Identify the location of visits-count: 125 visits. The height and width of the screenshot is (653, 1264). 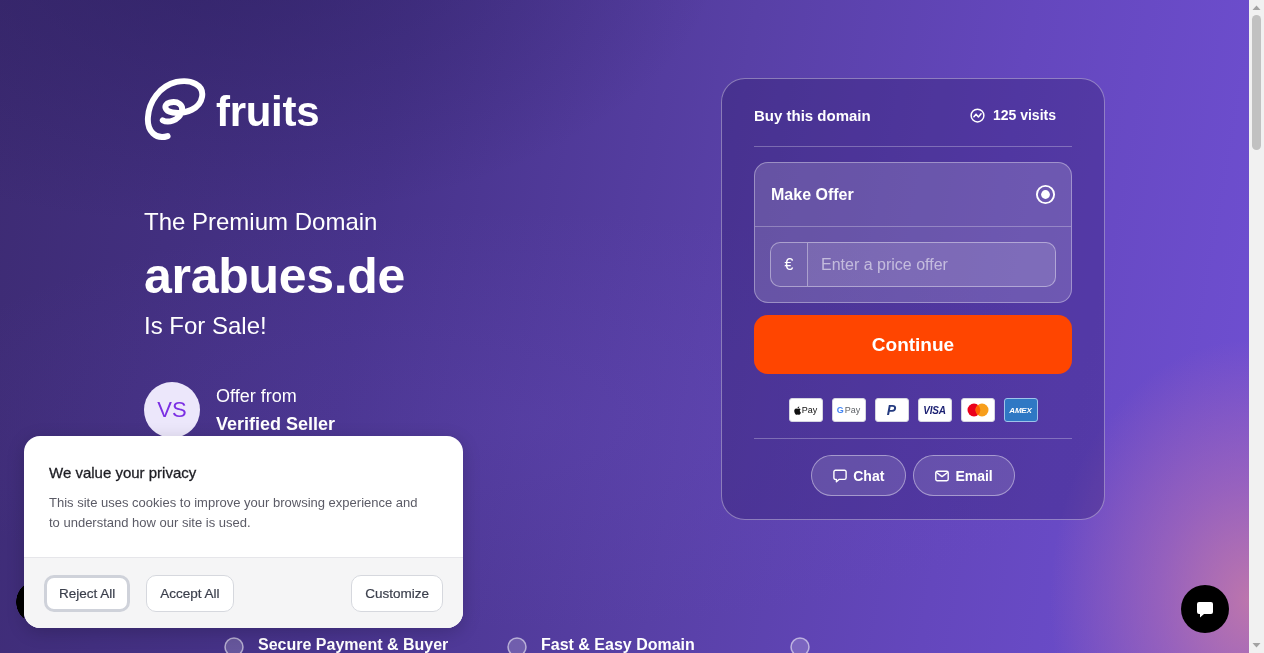
(1024, 115).